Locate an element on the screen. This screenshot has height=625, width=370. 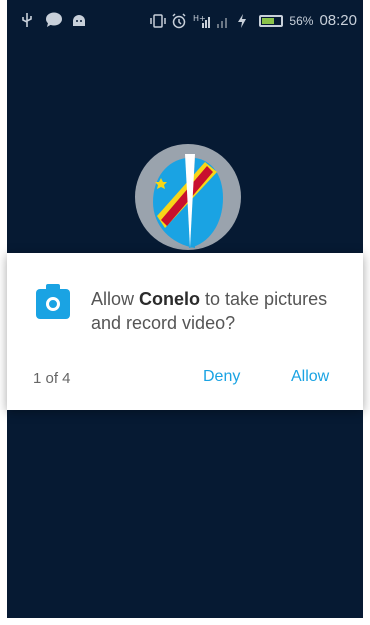
signal-h-plus-icon: H+ is located at coordinates (202, 21).